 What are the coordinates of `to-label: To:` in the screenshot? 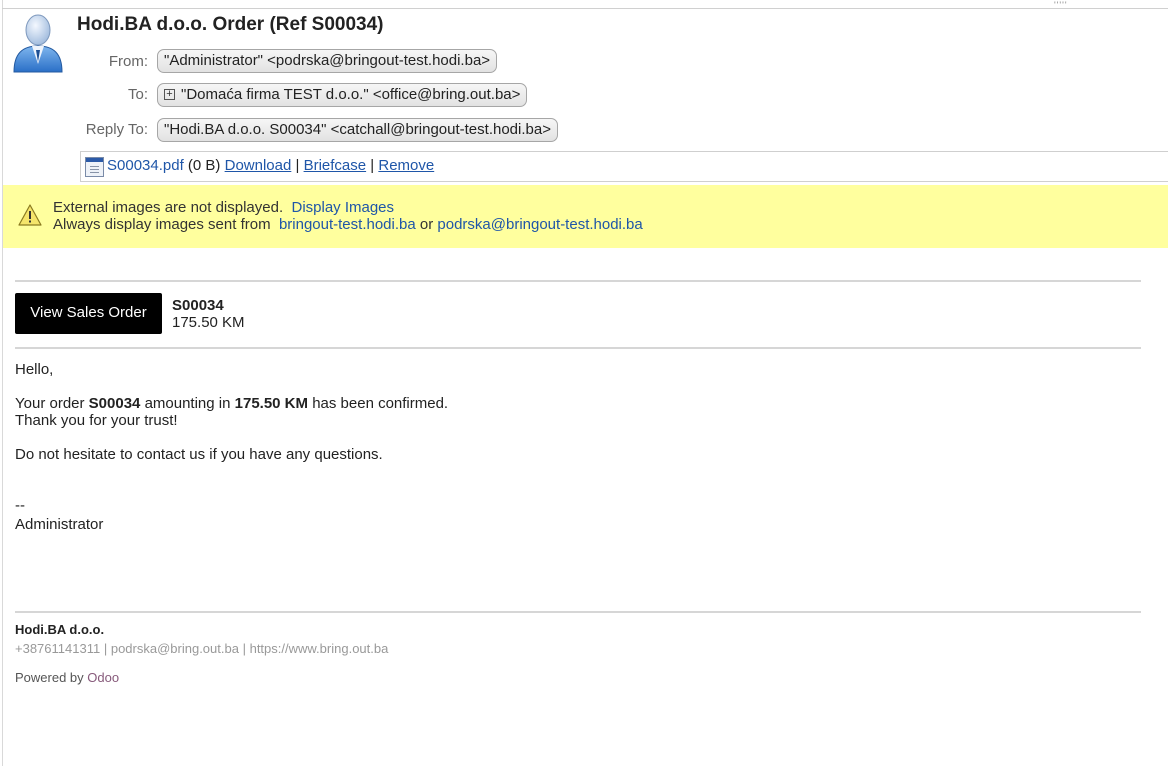 It's located at (137, 94).